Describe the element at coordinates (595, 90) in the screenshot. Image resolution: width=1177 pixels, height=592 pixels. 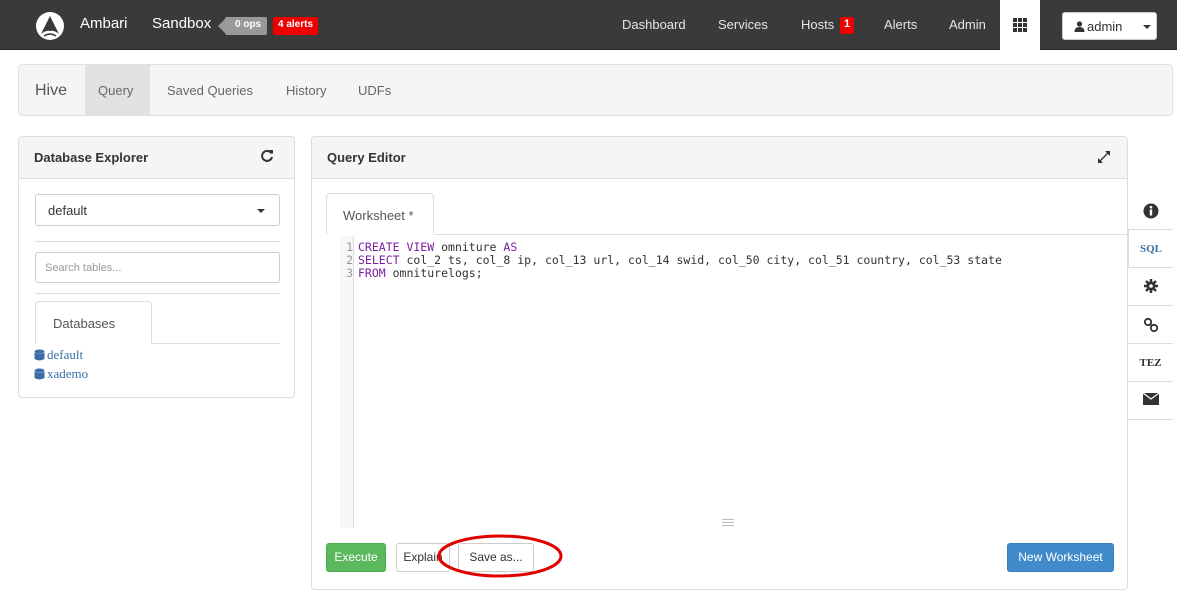
I see `hive-view-bar: Hive Query Saved Queries History UDFs` at that location.